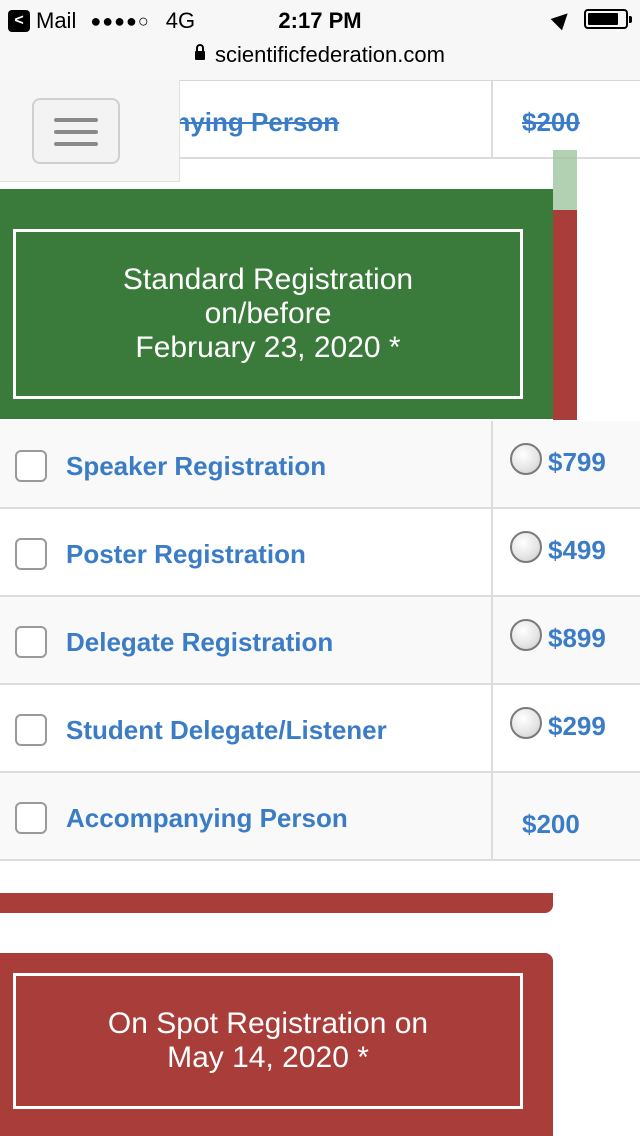  Describe the element at coordinates (577, 462) in the screenshot. I see `row-price: $799` at that location.